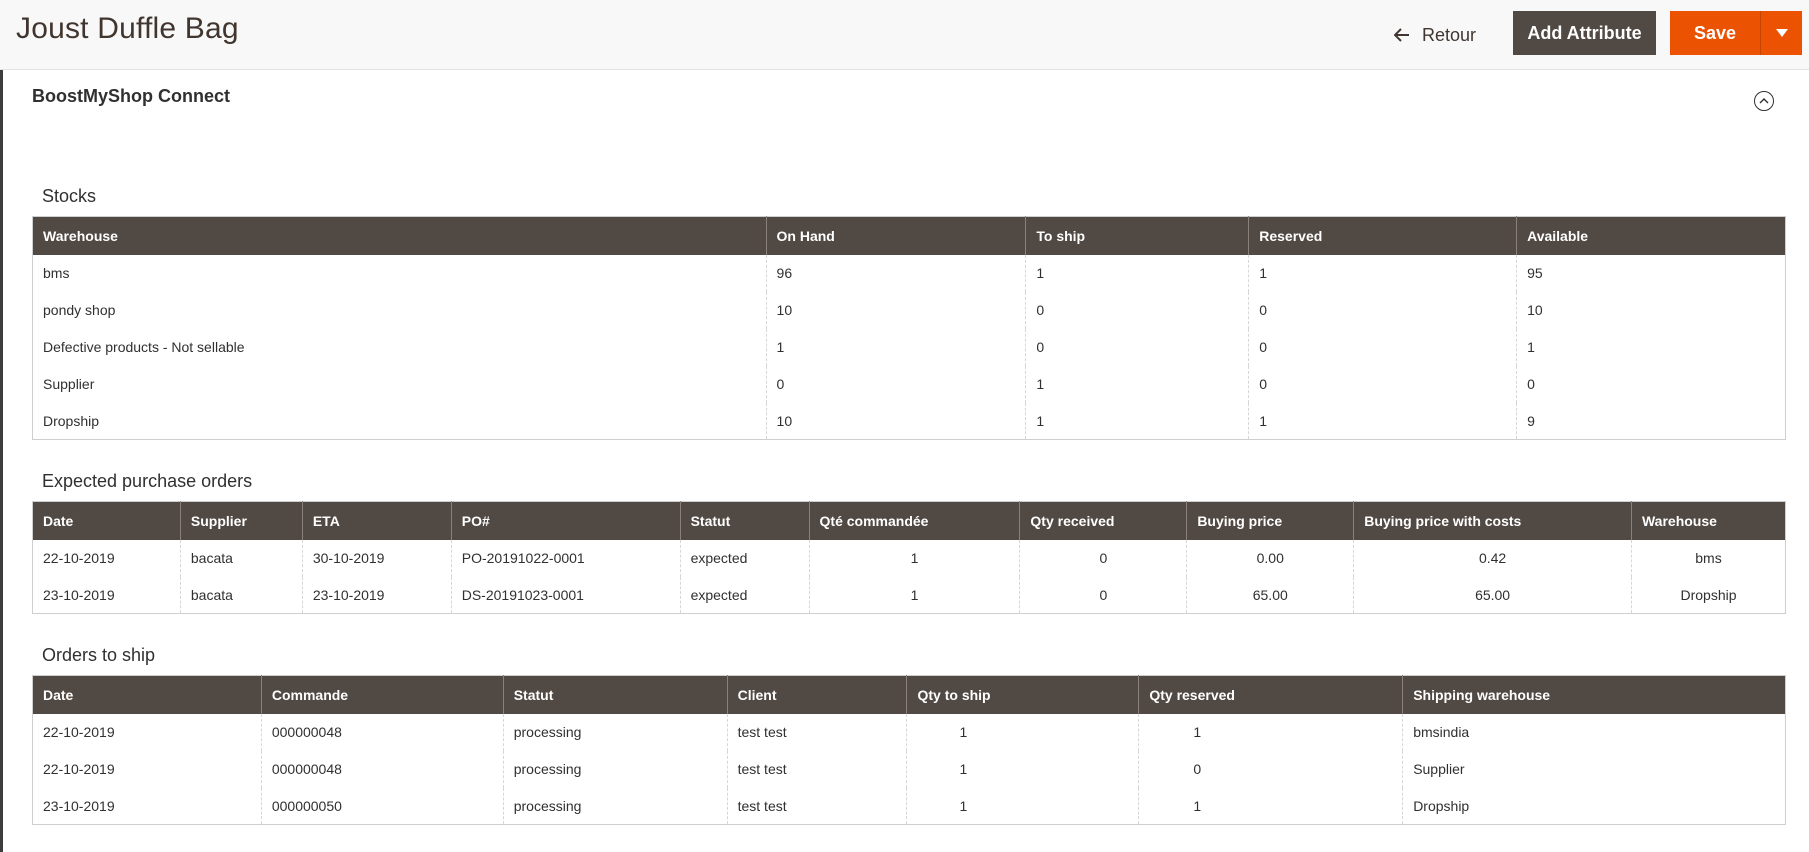 The height and width of the screenshot is (852, 1809). I want to click on column-header: Buying price, so click(1270, 520).